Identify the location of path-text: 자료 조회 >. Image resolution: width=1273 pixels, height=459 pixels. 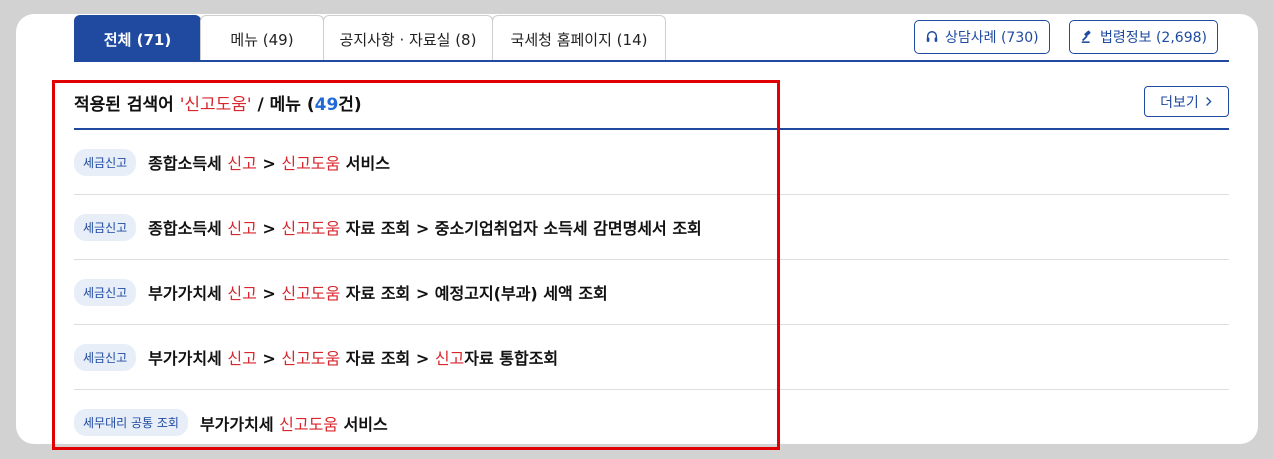
(387, 358).